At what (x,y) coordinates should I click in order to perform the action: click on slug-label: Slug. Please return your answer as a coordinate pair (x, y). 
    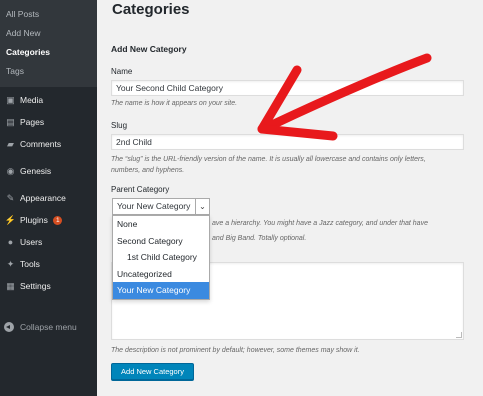
    Looking at the image, I should click on (119, 125).